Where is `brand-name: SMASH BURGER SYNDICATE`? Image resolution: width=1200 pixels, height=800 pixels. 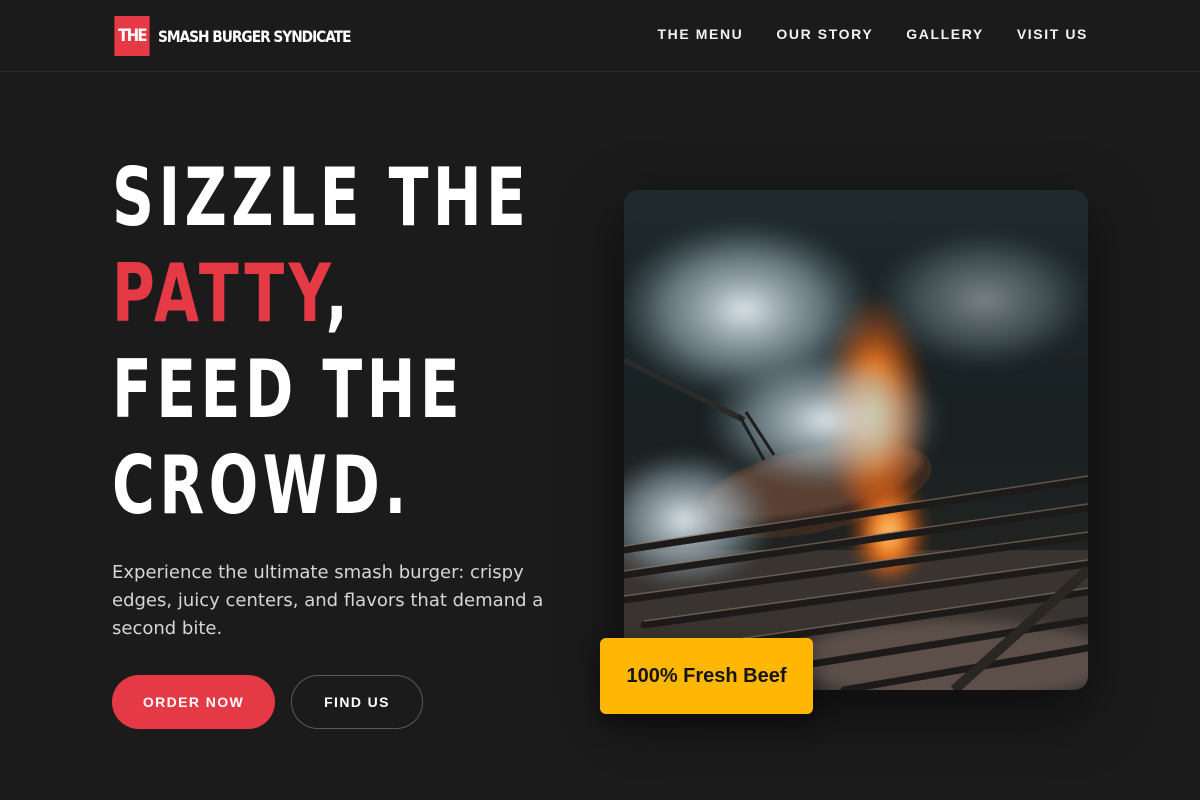
brand-name: SMASH BURGER SYNDICATE is located at coordinates (255, 36).